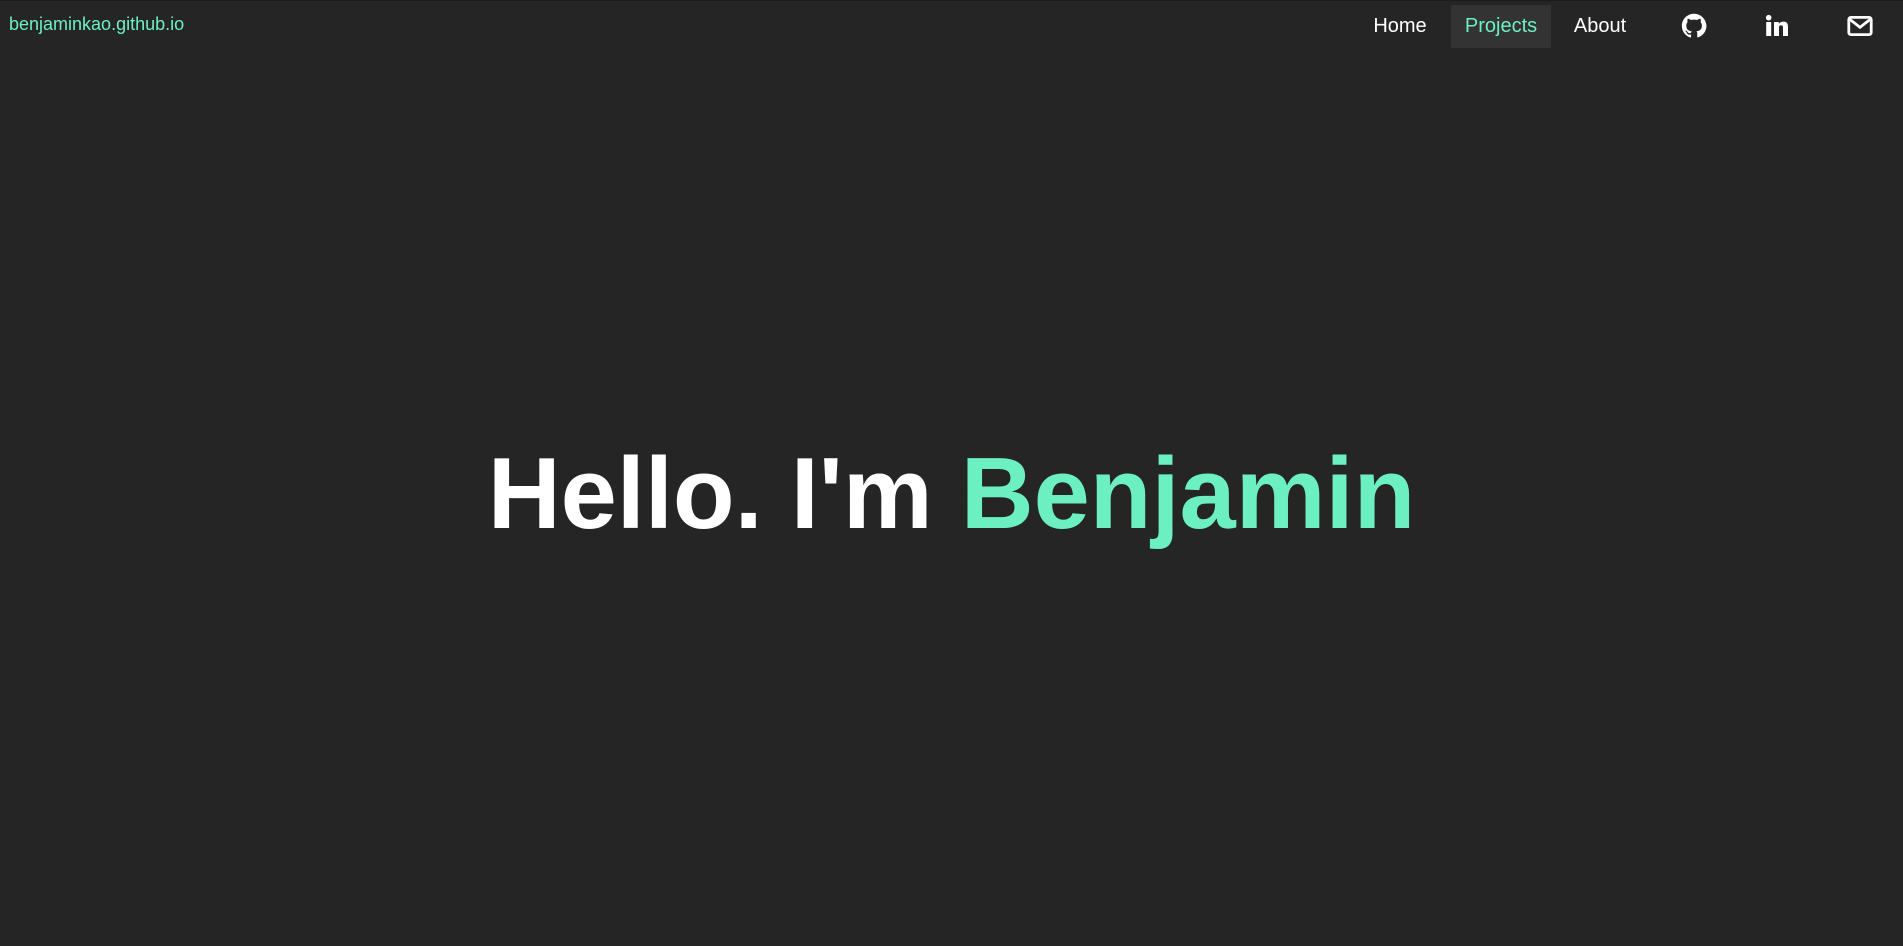  What do you see at coordinates (1501, 26) in the screenshot?
I see `nav-projects-link: Projects` at bounding box center [1501, 26].